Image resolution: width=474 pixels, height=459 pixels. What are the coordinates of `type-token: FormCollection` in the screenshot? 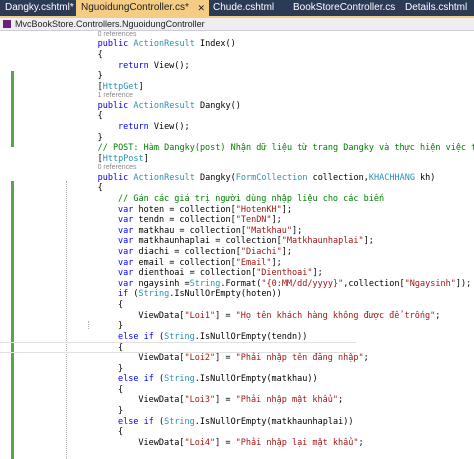 It's located at (271, 177).